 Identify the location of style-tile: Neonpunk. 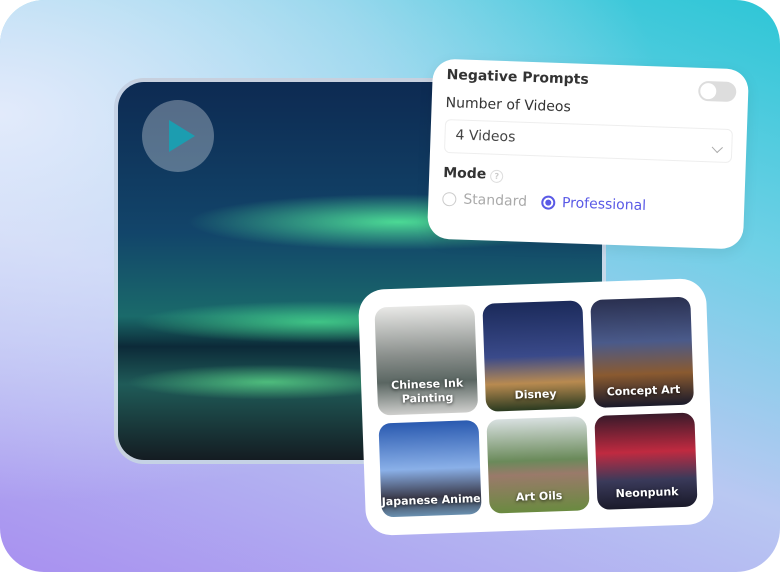
(646, 461).